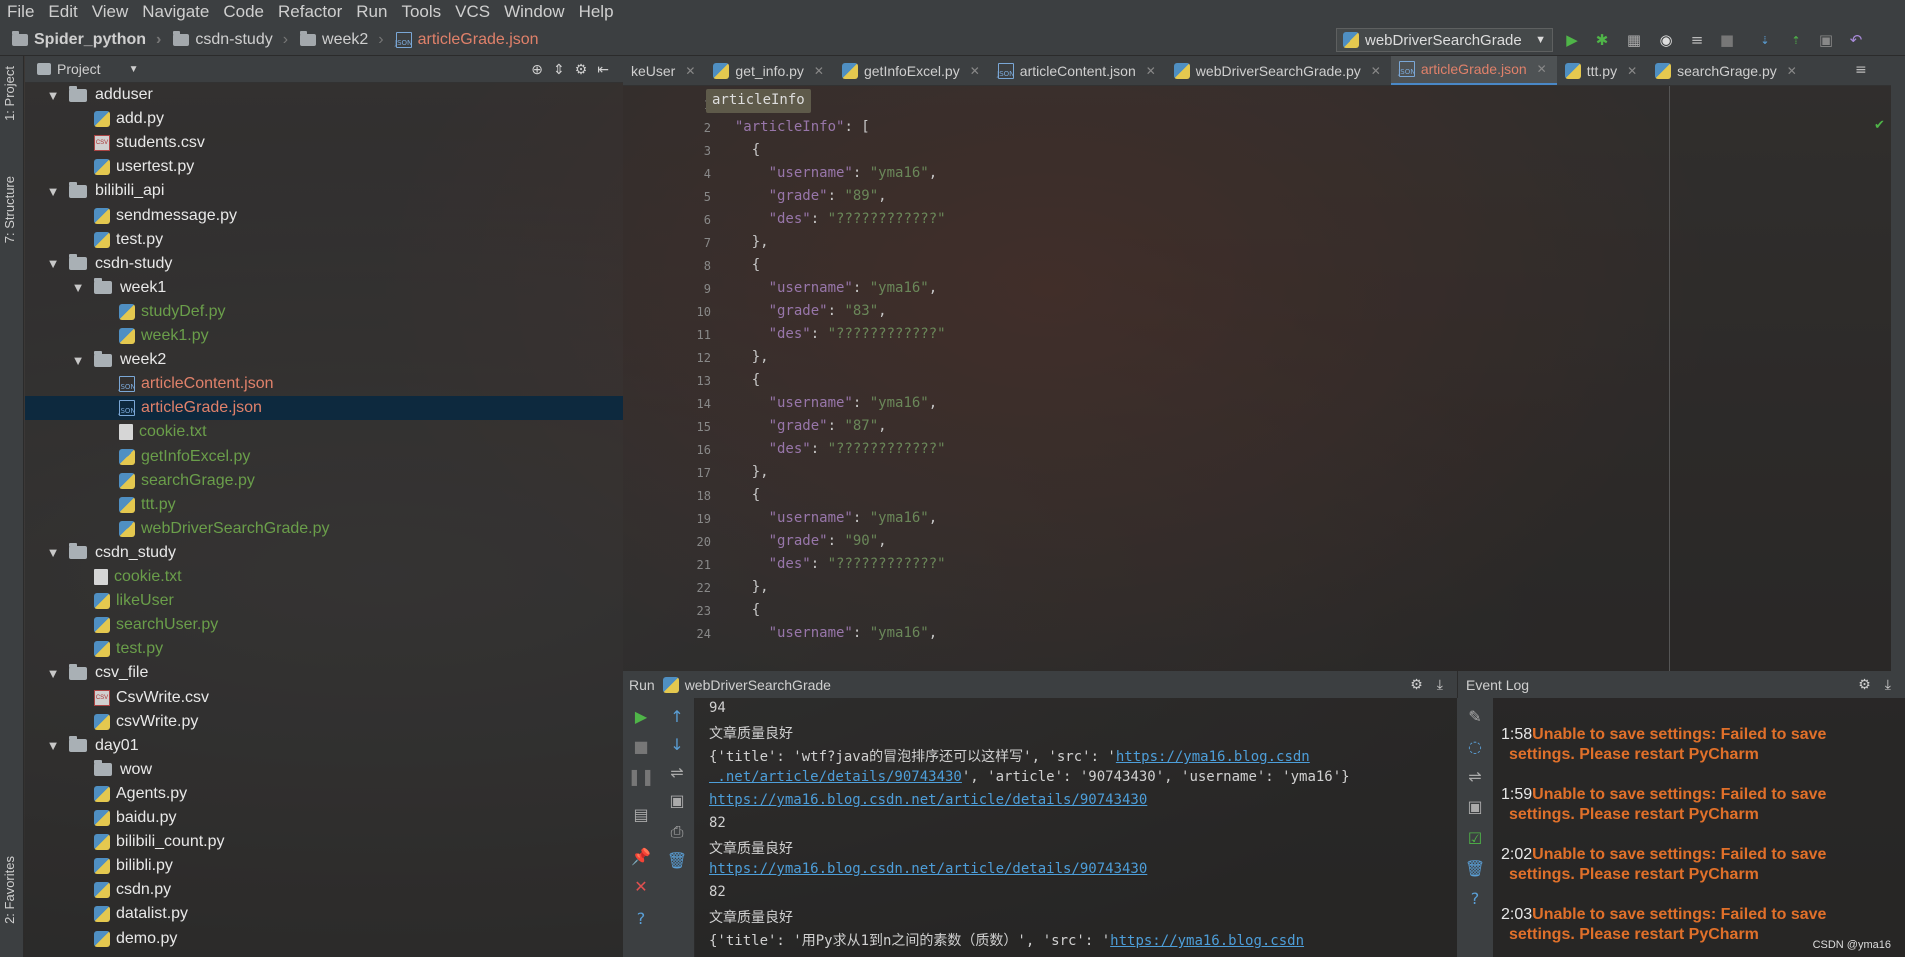 The image size is (1905, 957). What do you see at coordinates (641, 776) in the screenshot?
I see `pause-icon: ❚❚` at bounding box center [641, 776].